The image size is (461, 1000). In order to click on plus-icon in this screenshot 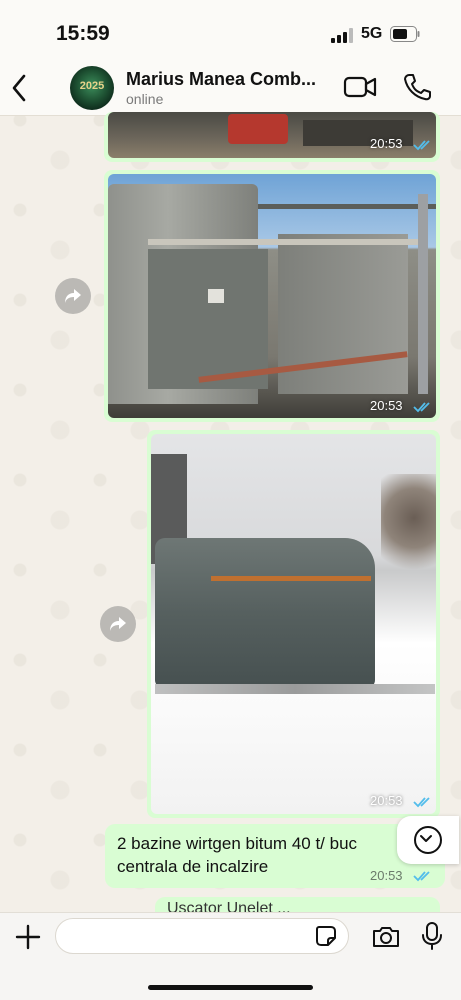, I will do `click(28, 937)`.